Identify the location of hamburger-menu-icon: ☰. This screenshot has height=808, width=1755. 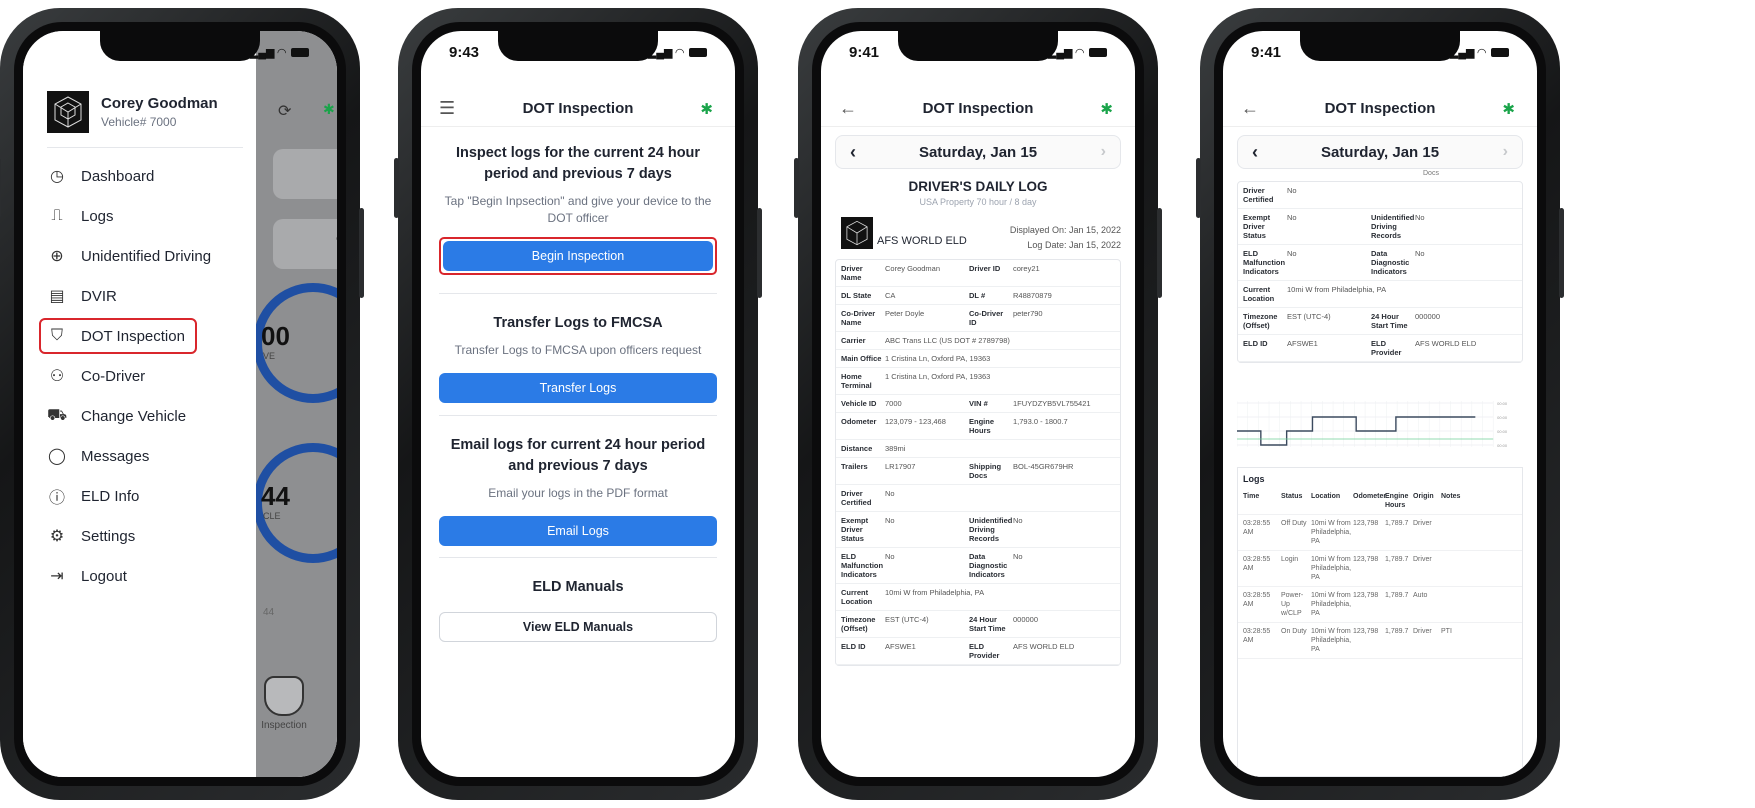
(447, 108).